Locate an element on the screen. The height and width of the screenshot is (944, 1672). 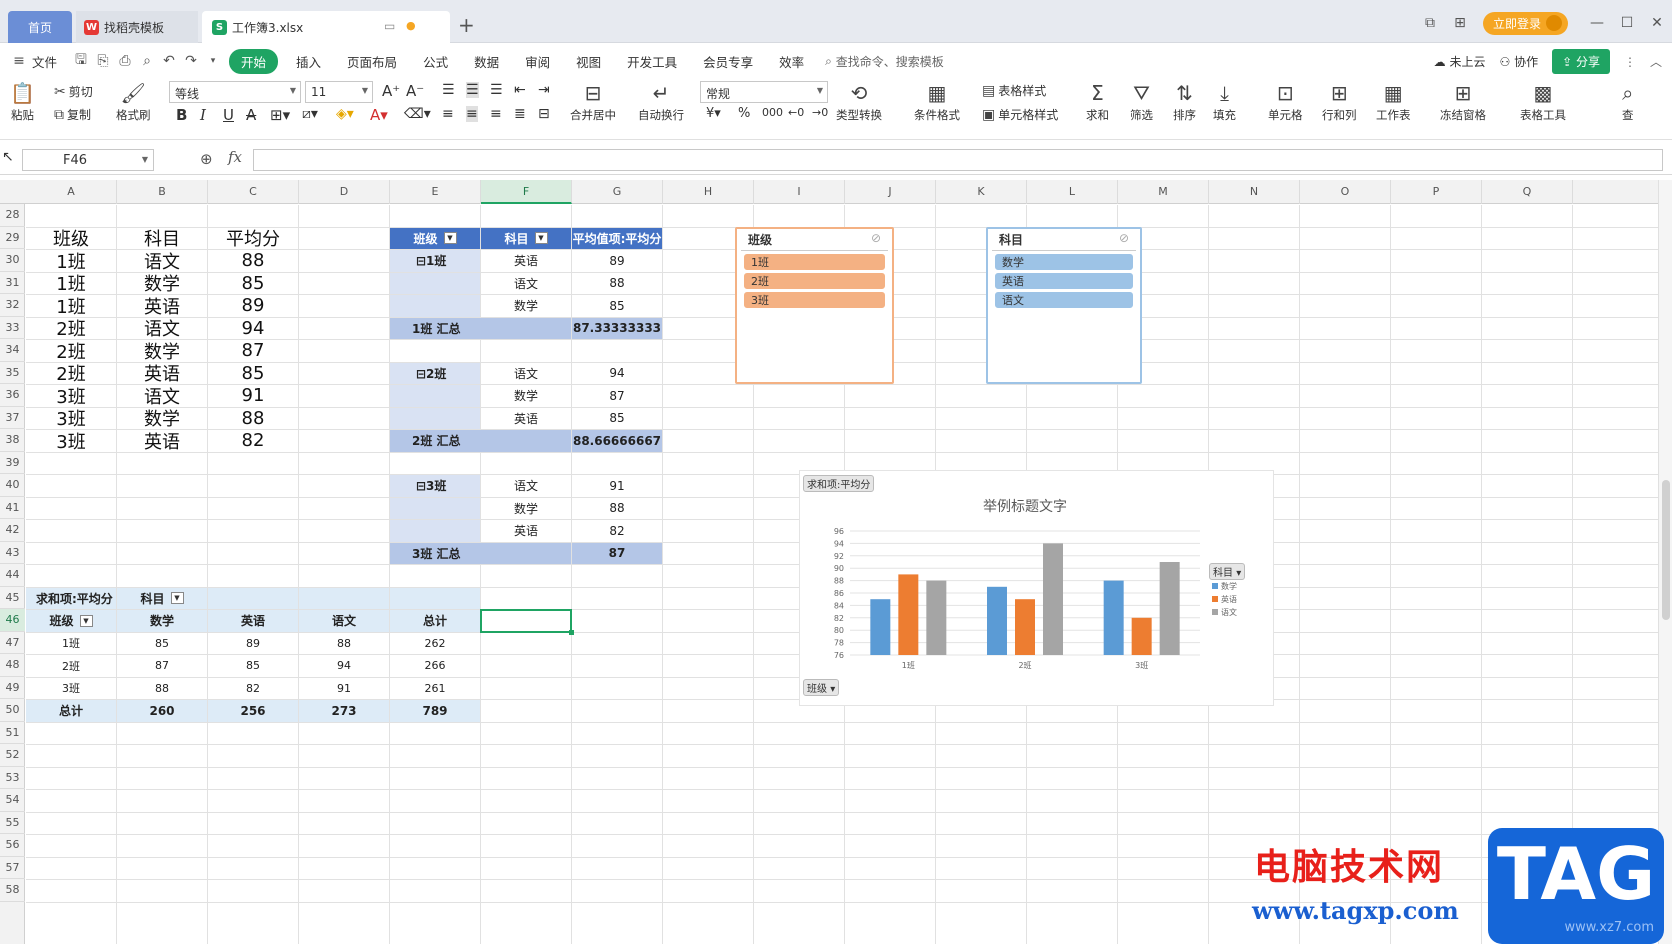
fill-handle is located at coordinates (571, 632).